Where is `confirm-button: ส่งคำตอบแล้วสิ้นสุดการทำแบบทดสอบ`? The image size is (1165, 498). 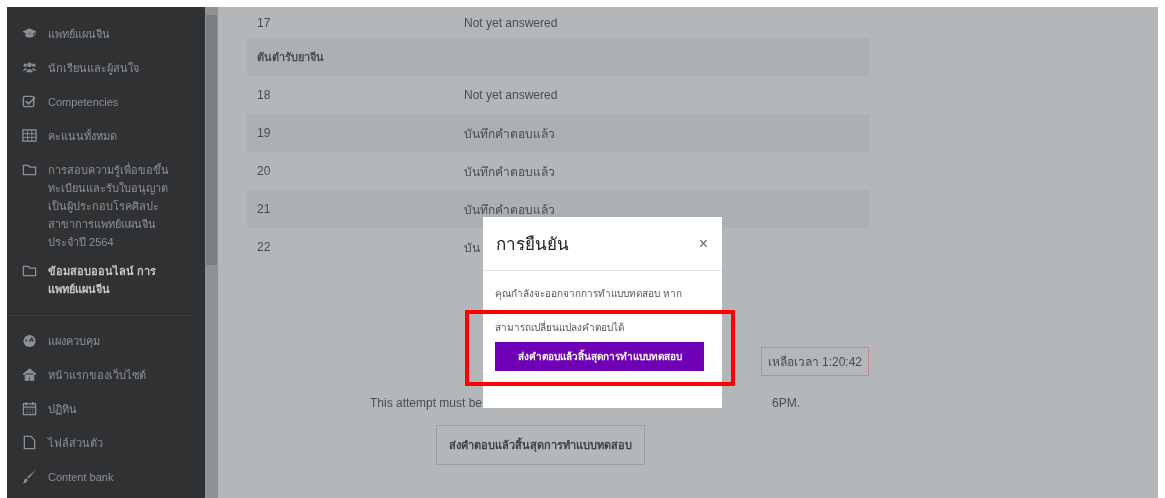
confirm-button: ส่งคำตอบแล้วสิ้นสุดการทำแบบทดสอบ is located at coordinates (599, 356).